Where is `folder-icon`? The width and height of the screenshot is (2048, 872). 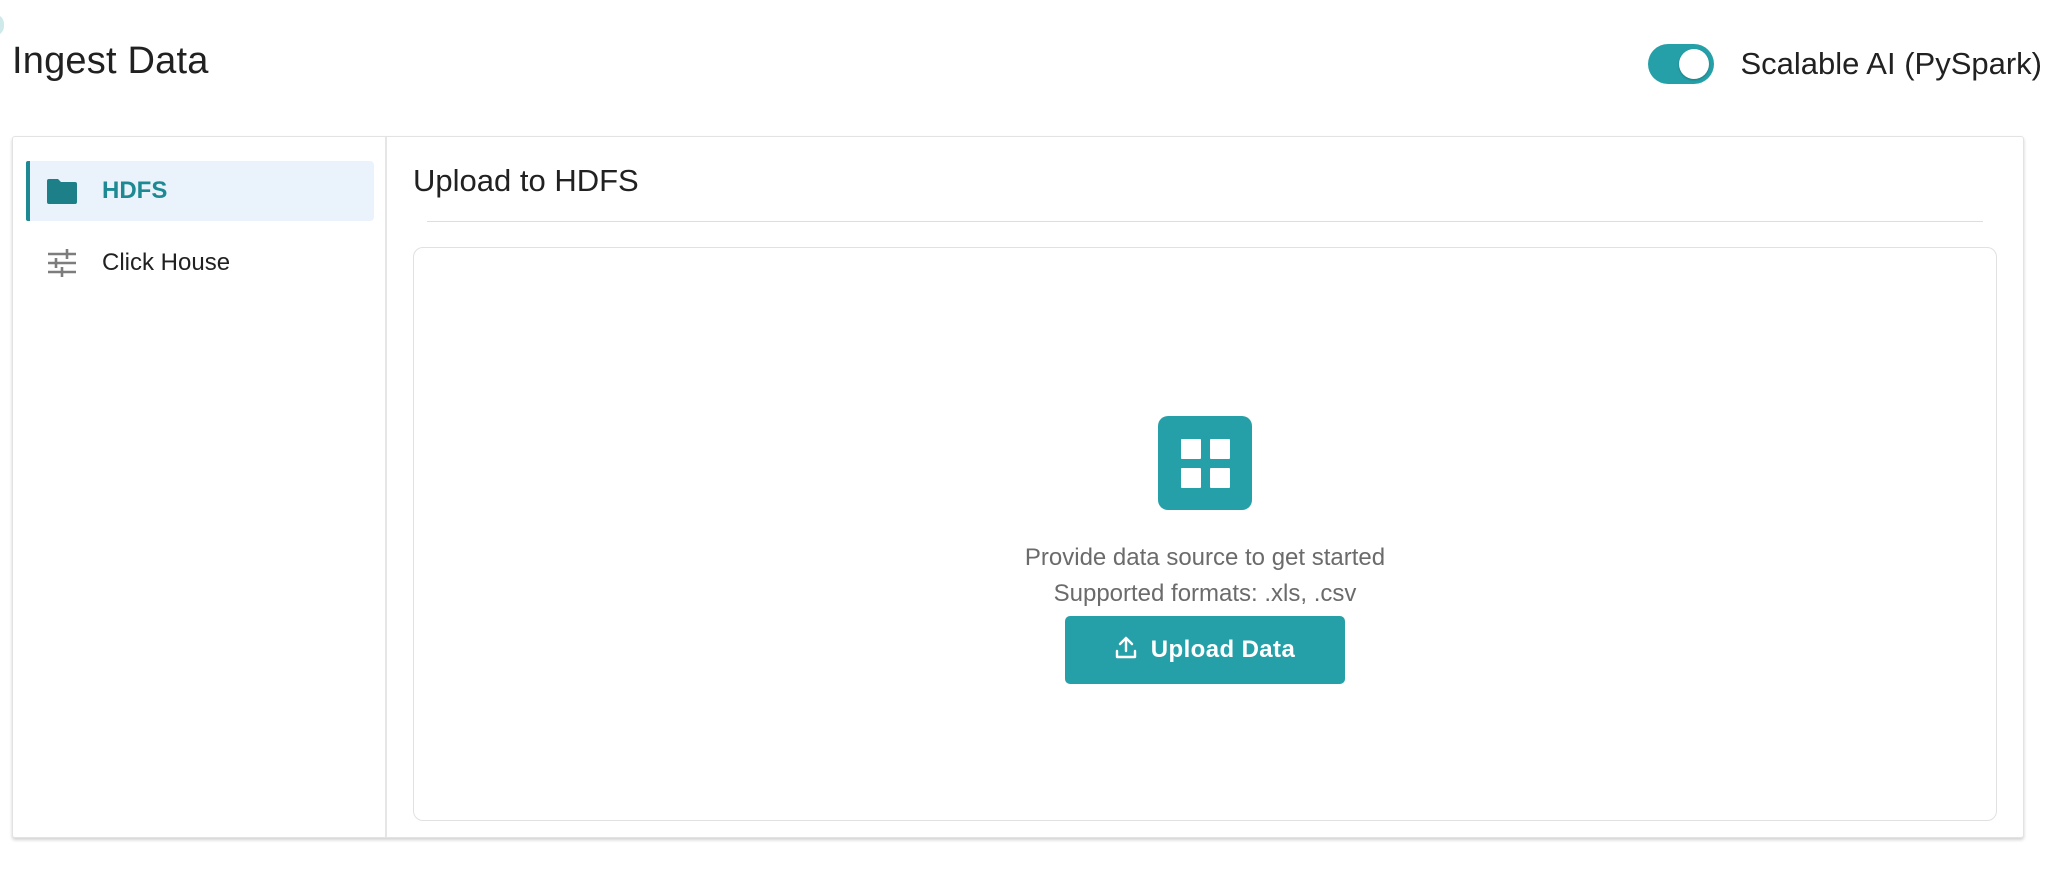 folder-icon is located at coordinates (62, 191).